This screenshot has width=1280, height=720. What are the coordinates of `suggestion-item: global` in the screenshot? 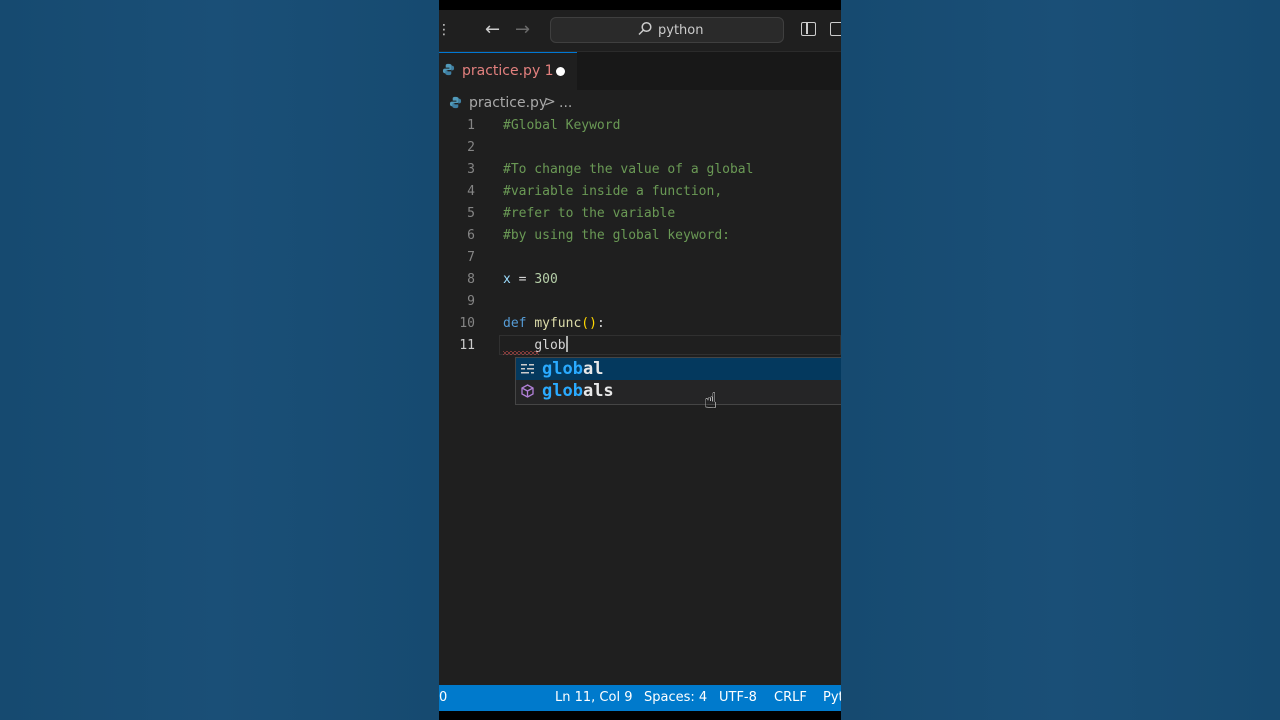 It's located at (678, 369).